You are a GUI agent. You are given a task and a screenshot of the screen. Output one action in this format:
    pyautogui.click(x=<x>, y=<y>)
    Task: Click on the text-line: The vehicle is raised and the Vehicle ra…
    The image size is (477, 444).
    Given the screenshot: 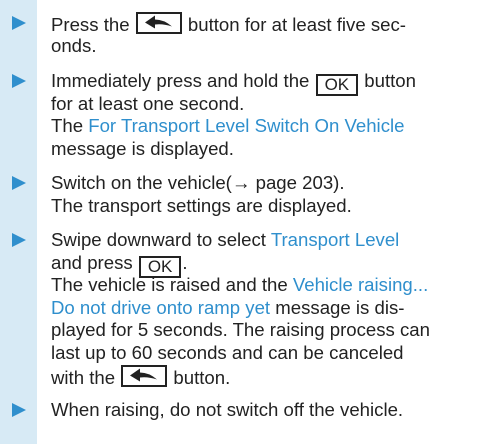 What is the action you would take?
    pyautogui.click(x=240, y=285)
    